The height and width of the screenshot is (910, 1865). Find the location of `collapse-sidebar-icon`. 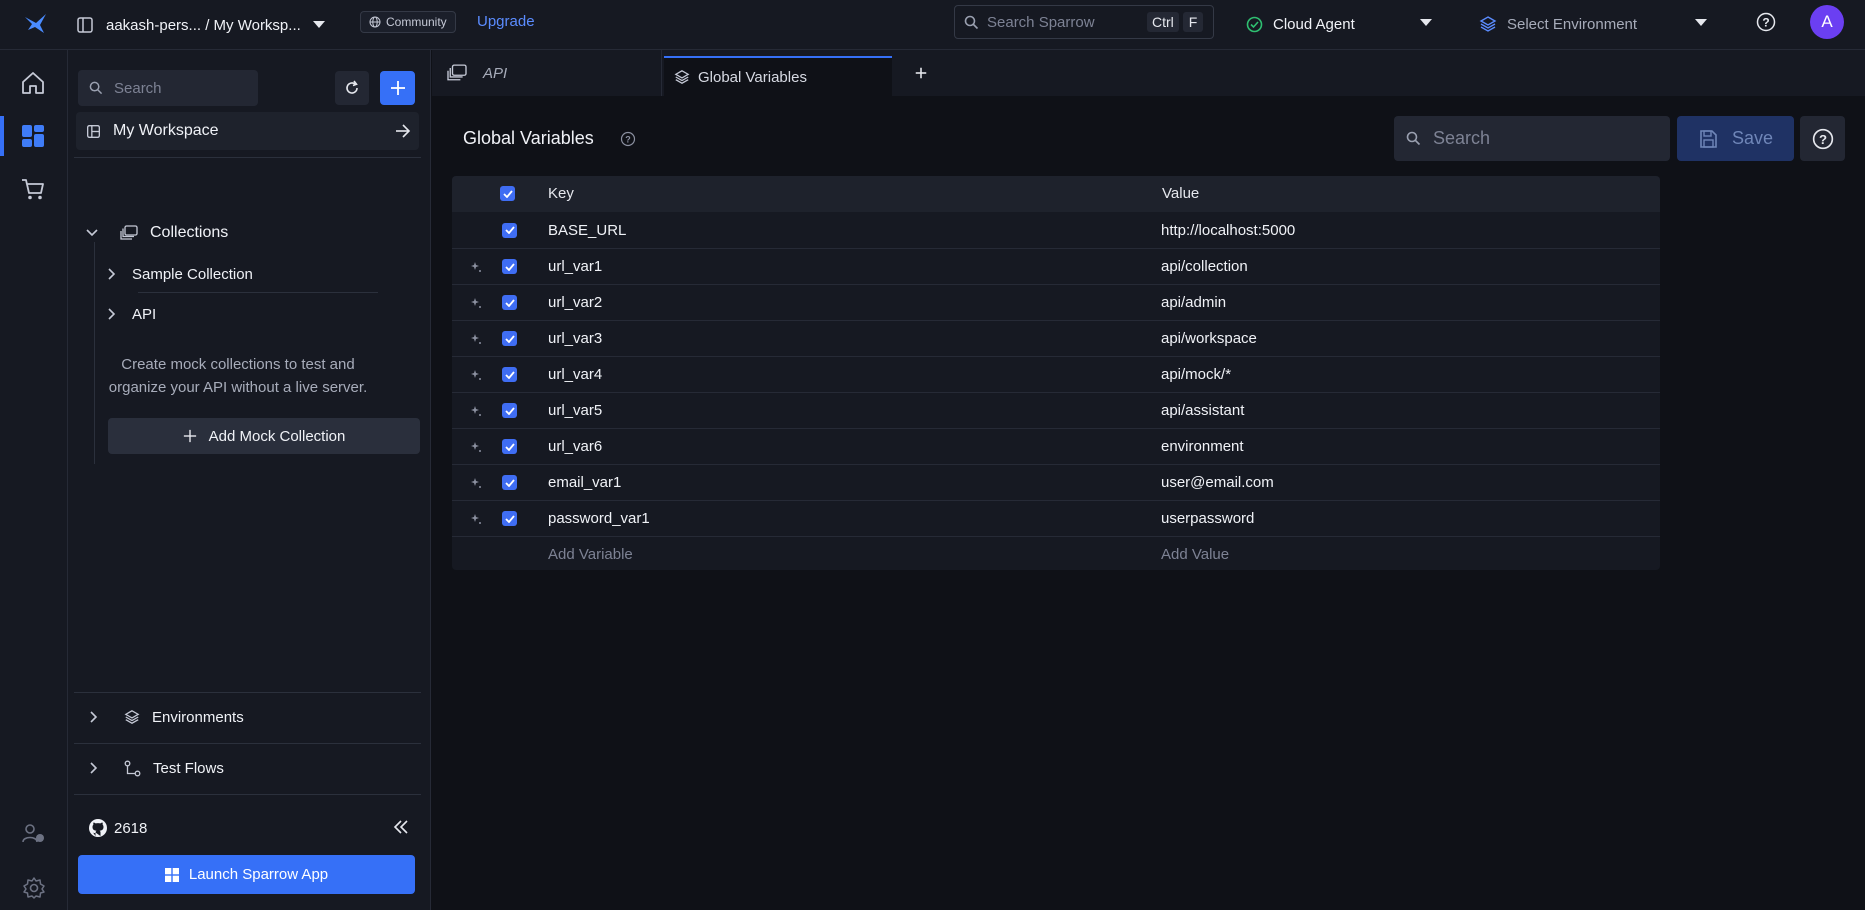

collapse-sidebar-icon is located at coordinates (401, 827).